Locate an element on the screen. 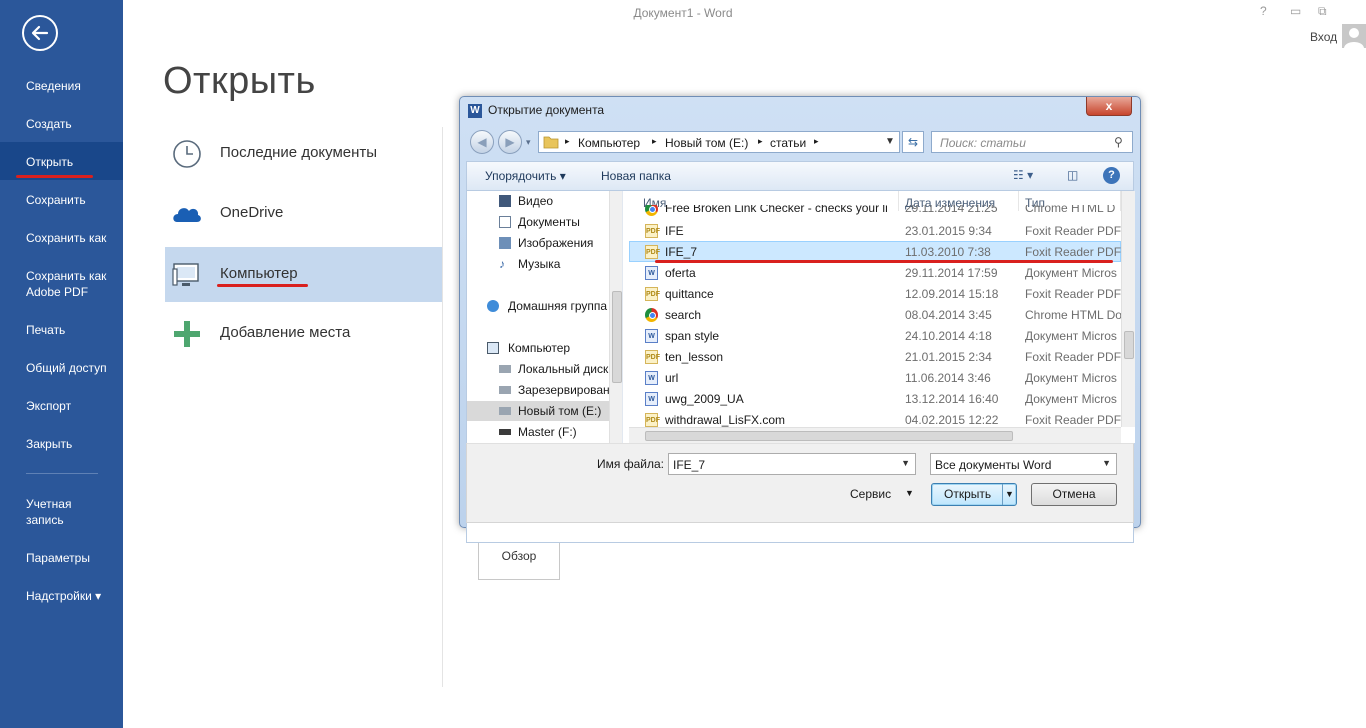  nav-item-images: Изображения is located at coordinates (538, 243).